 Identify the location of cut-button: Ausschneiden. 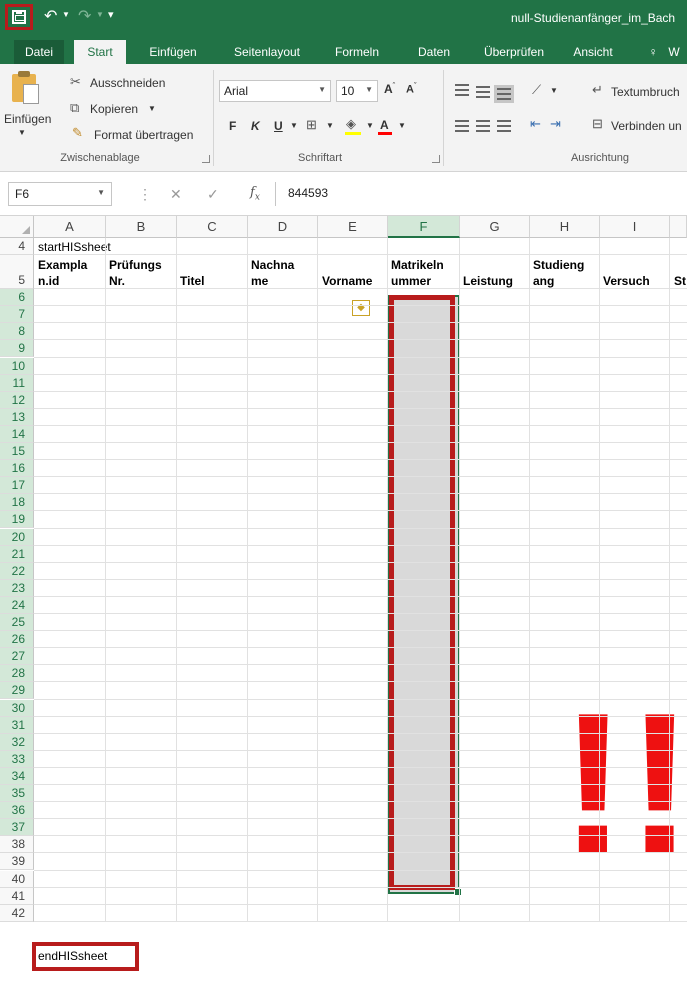
(127, 83).